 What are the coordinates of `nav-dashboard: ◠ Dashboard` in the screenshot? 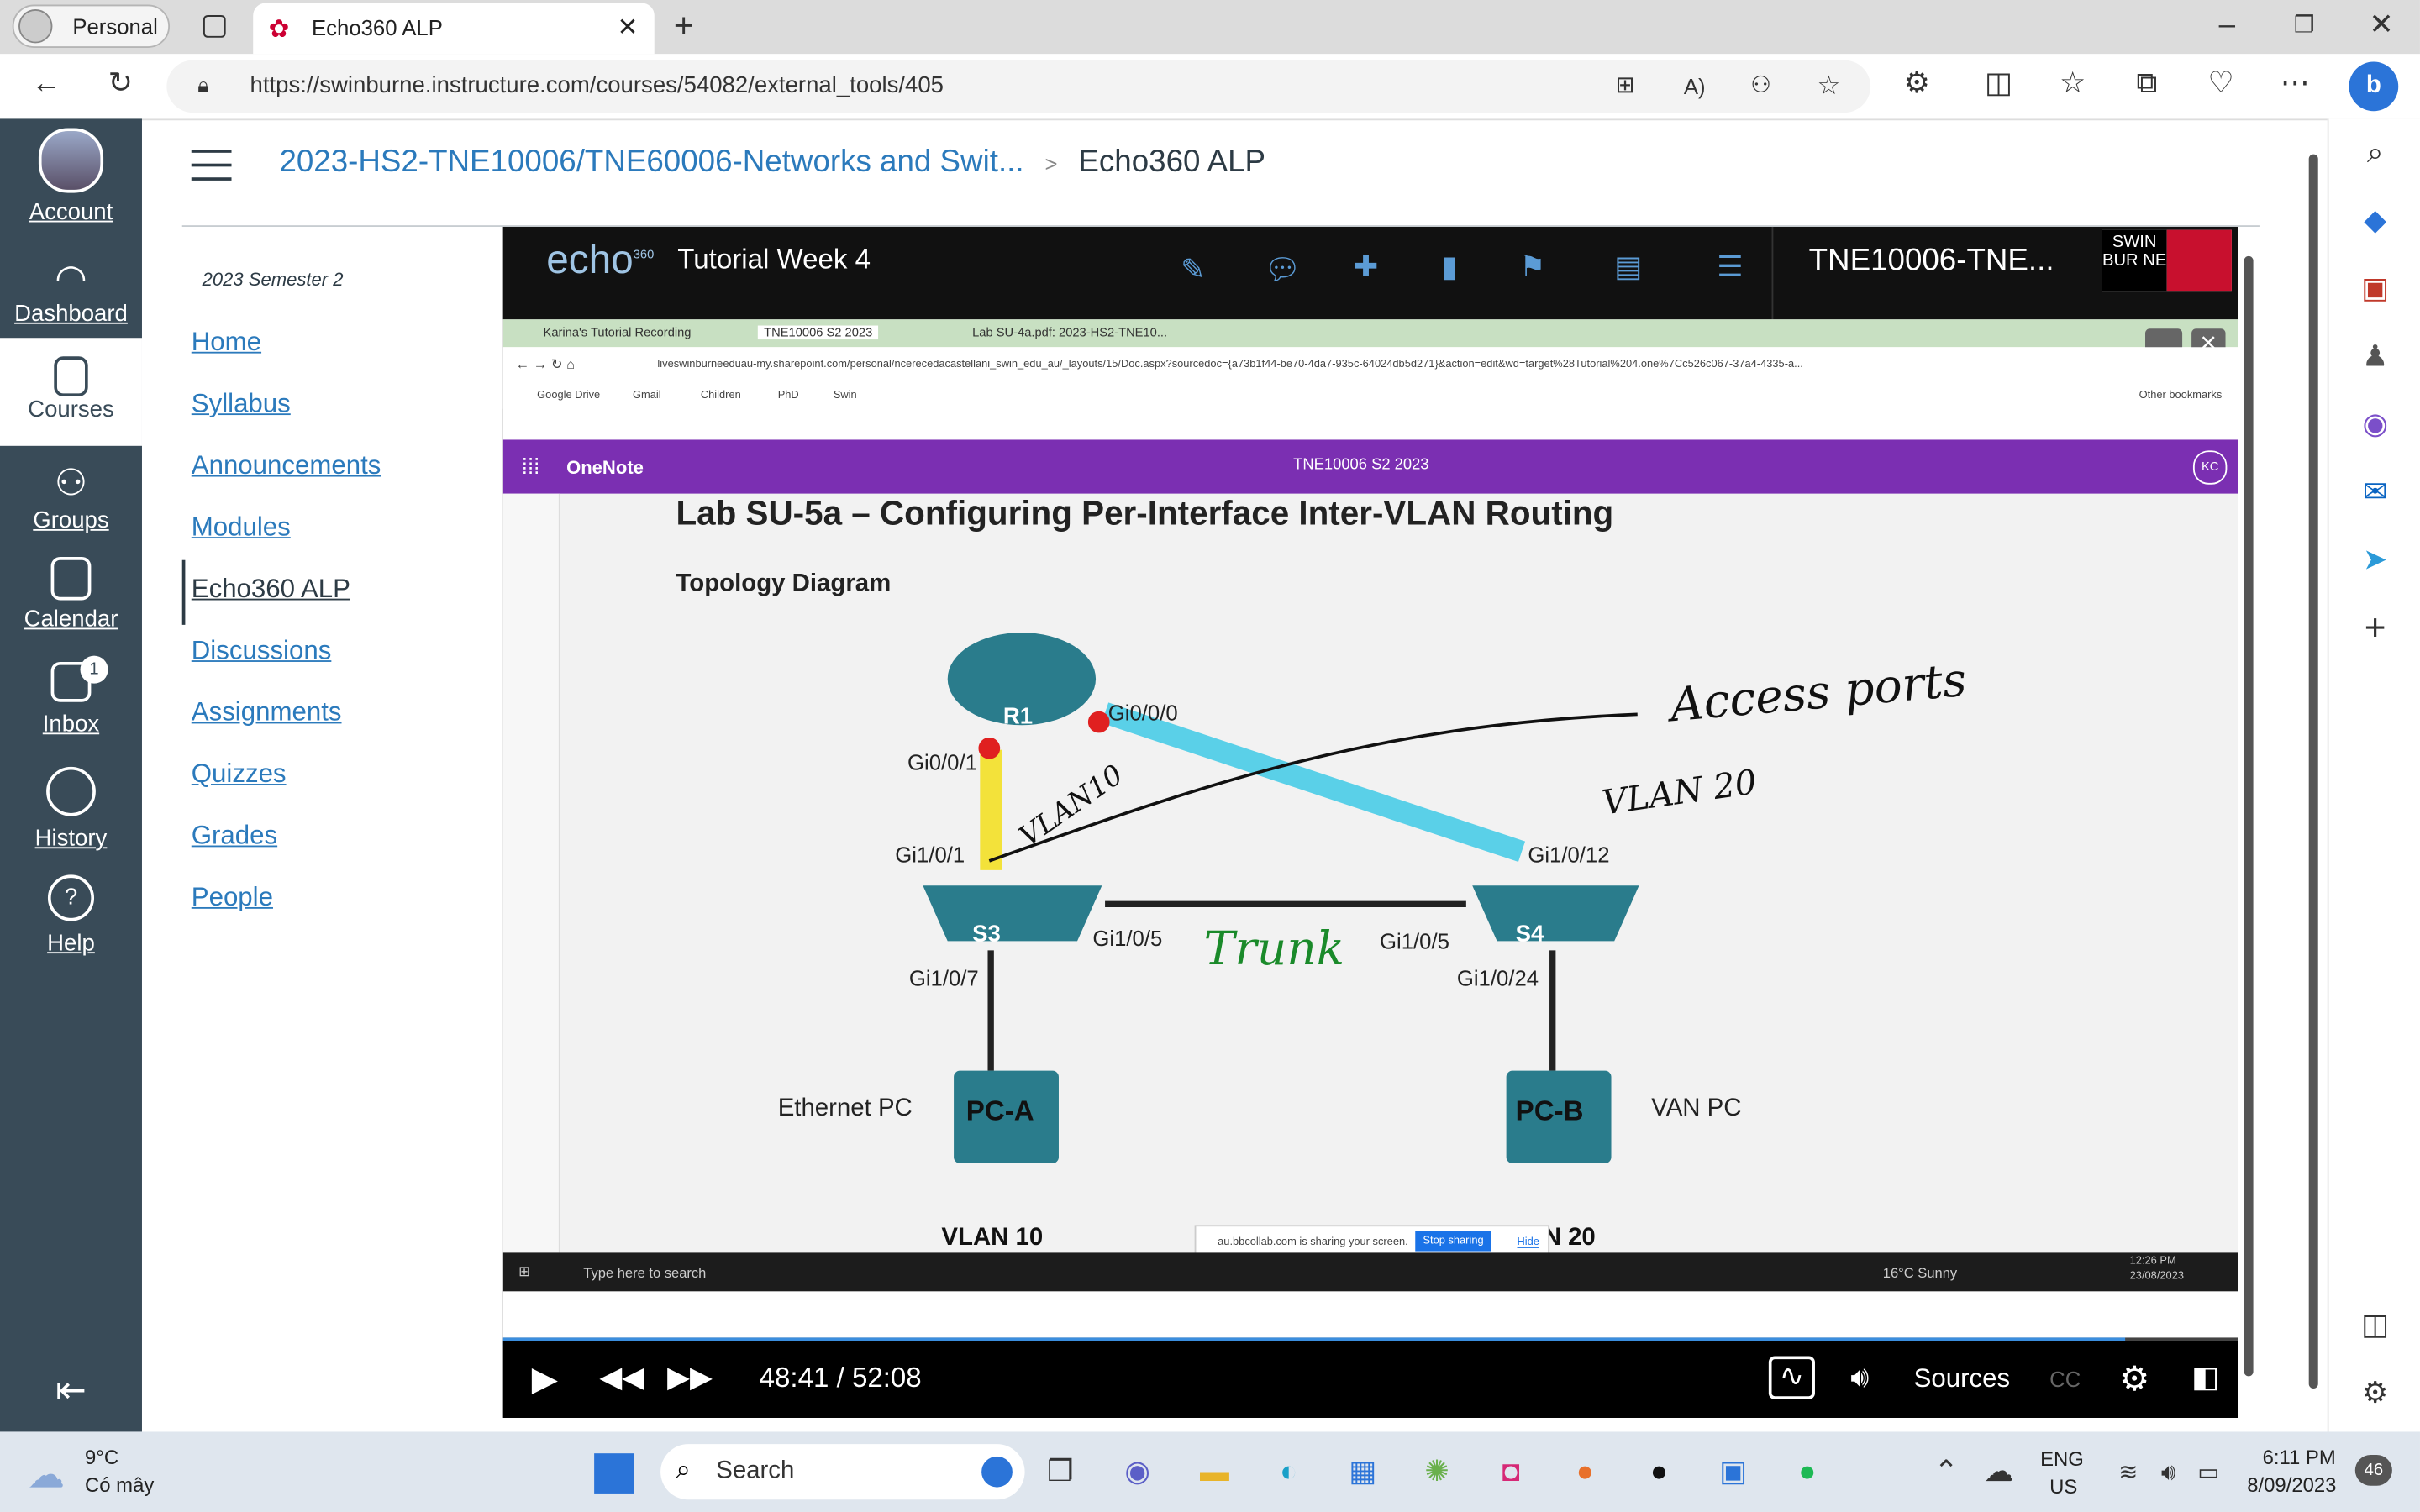 It's located at (71, 293).